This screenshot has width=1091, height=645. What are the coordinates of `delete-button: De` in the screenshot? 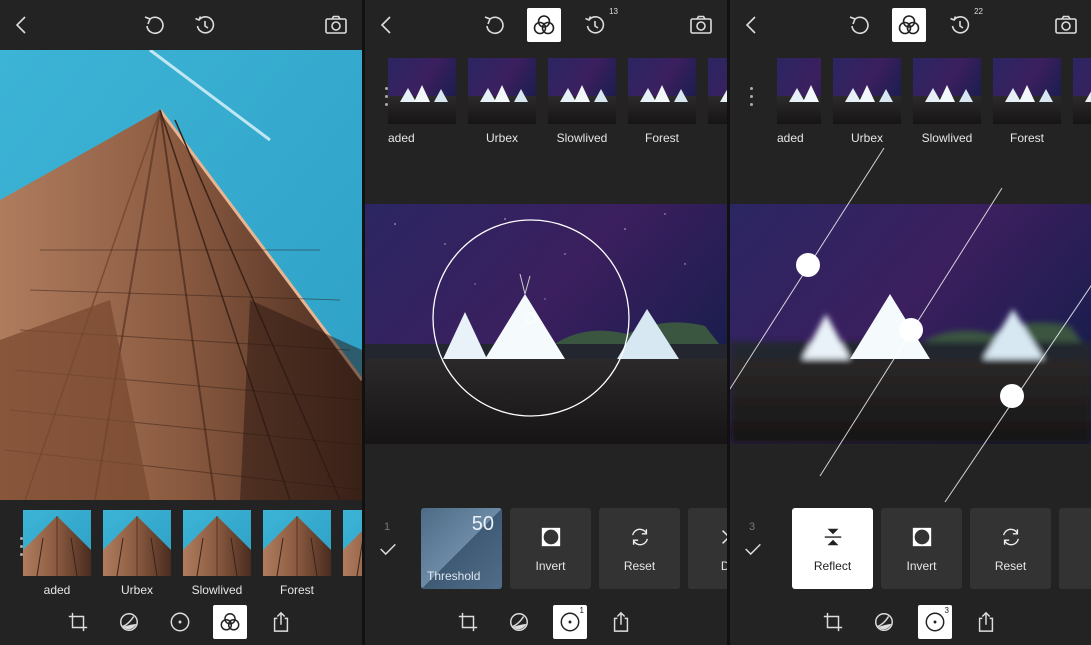 It's located at (707, 548).